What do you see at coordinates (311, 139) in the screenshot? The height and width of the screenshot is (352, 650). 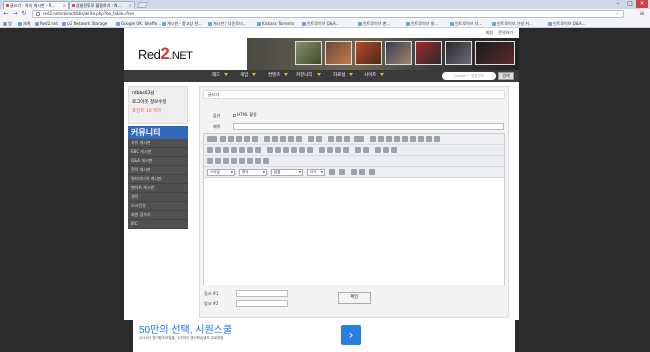 I see `undo-icon` at bounding box center [311, 139].